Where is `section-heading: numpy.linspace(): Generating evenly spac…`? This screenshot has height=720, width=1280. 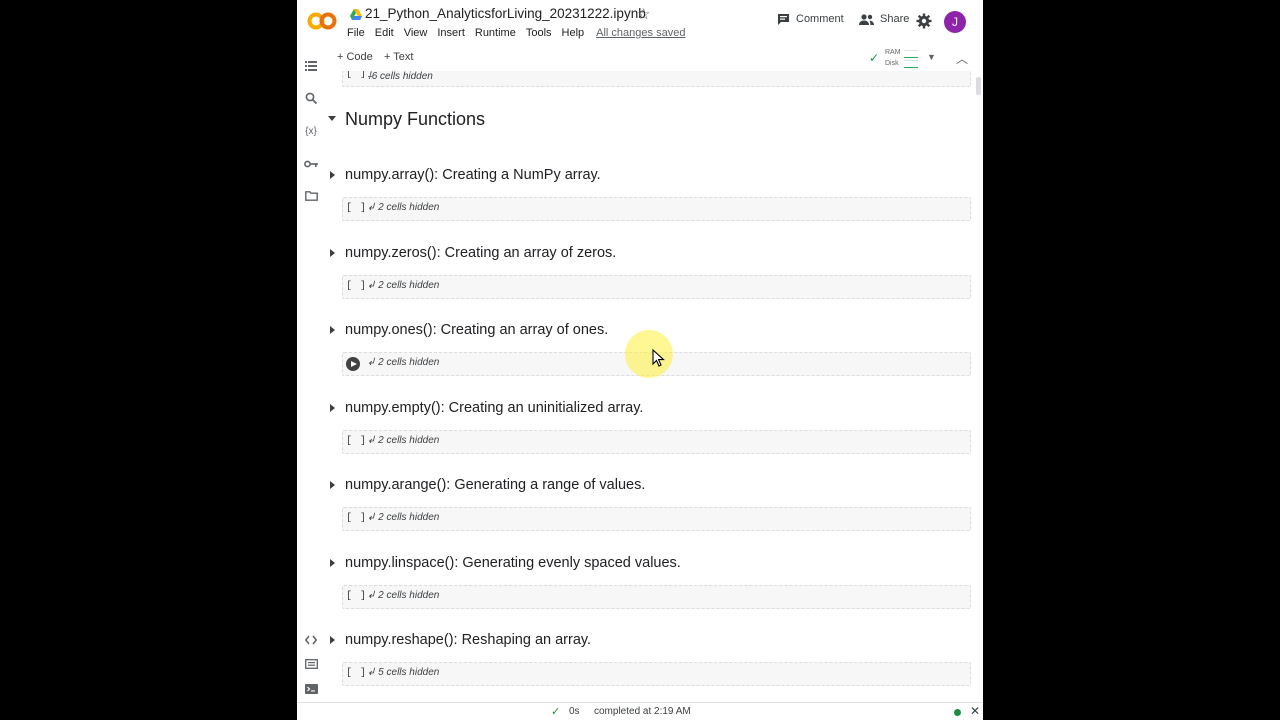
section-heading: numpy.linspace(): Generating evenly spac… is located at coordinates (513, 563).